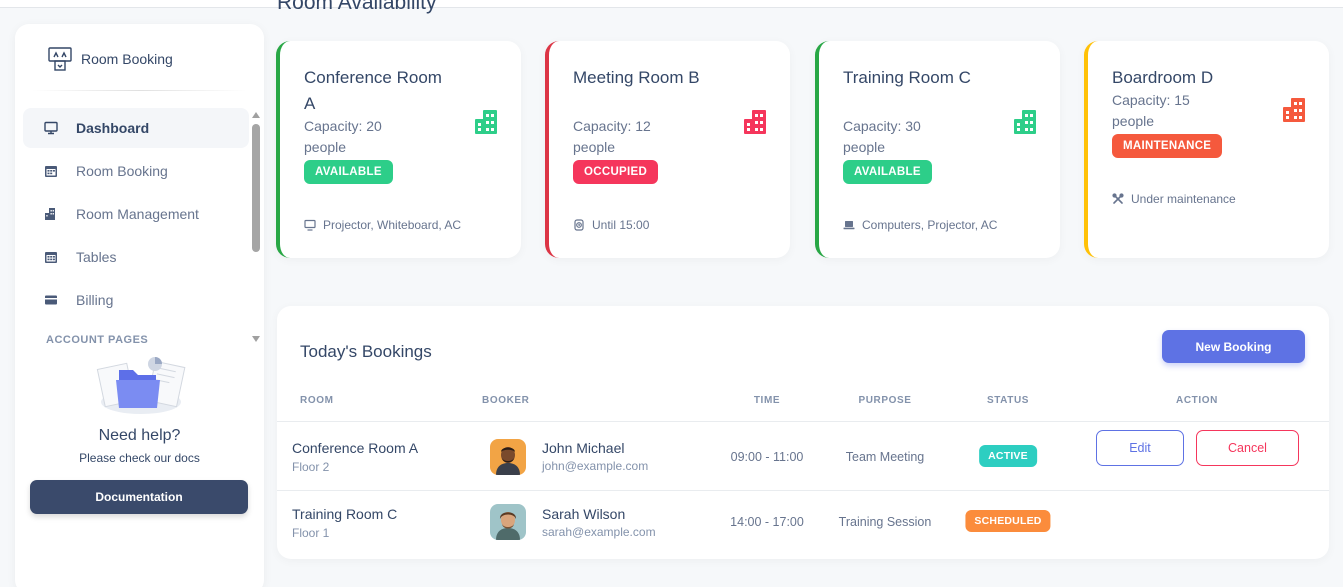 This screenshot has width=1343, height=587. What do you see at coordinates (885, 457) in the screenshot?
I see `booking-purpose: Team Meeting` at bounding box center [885, 457].